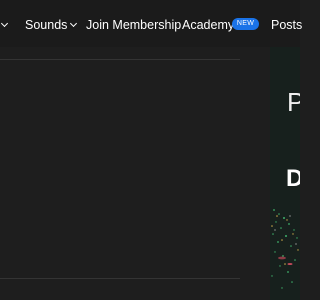 The image size is (320, 300). What do you see at coordinates (286, 25) in the screenshot?
I see `nav-item-posts: Posts` at bounding box center [286, 25].